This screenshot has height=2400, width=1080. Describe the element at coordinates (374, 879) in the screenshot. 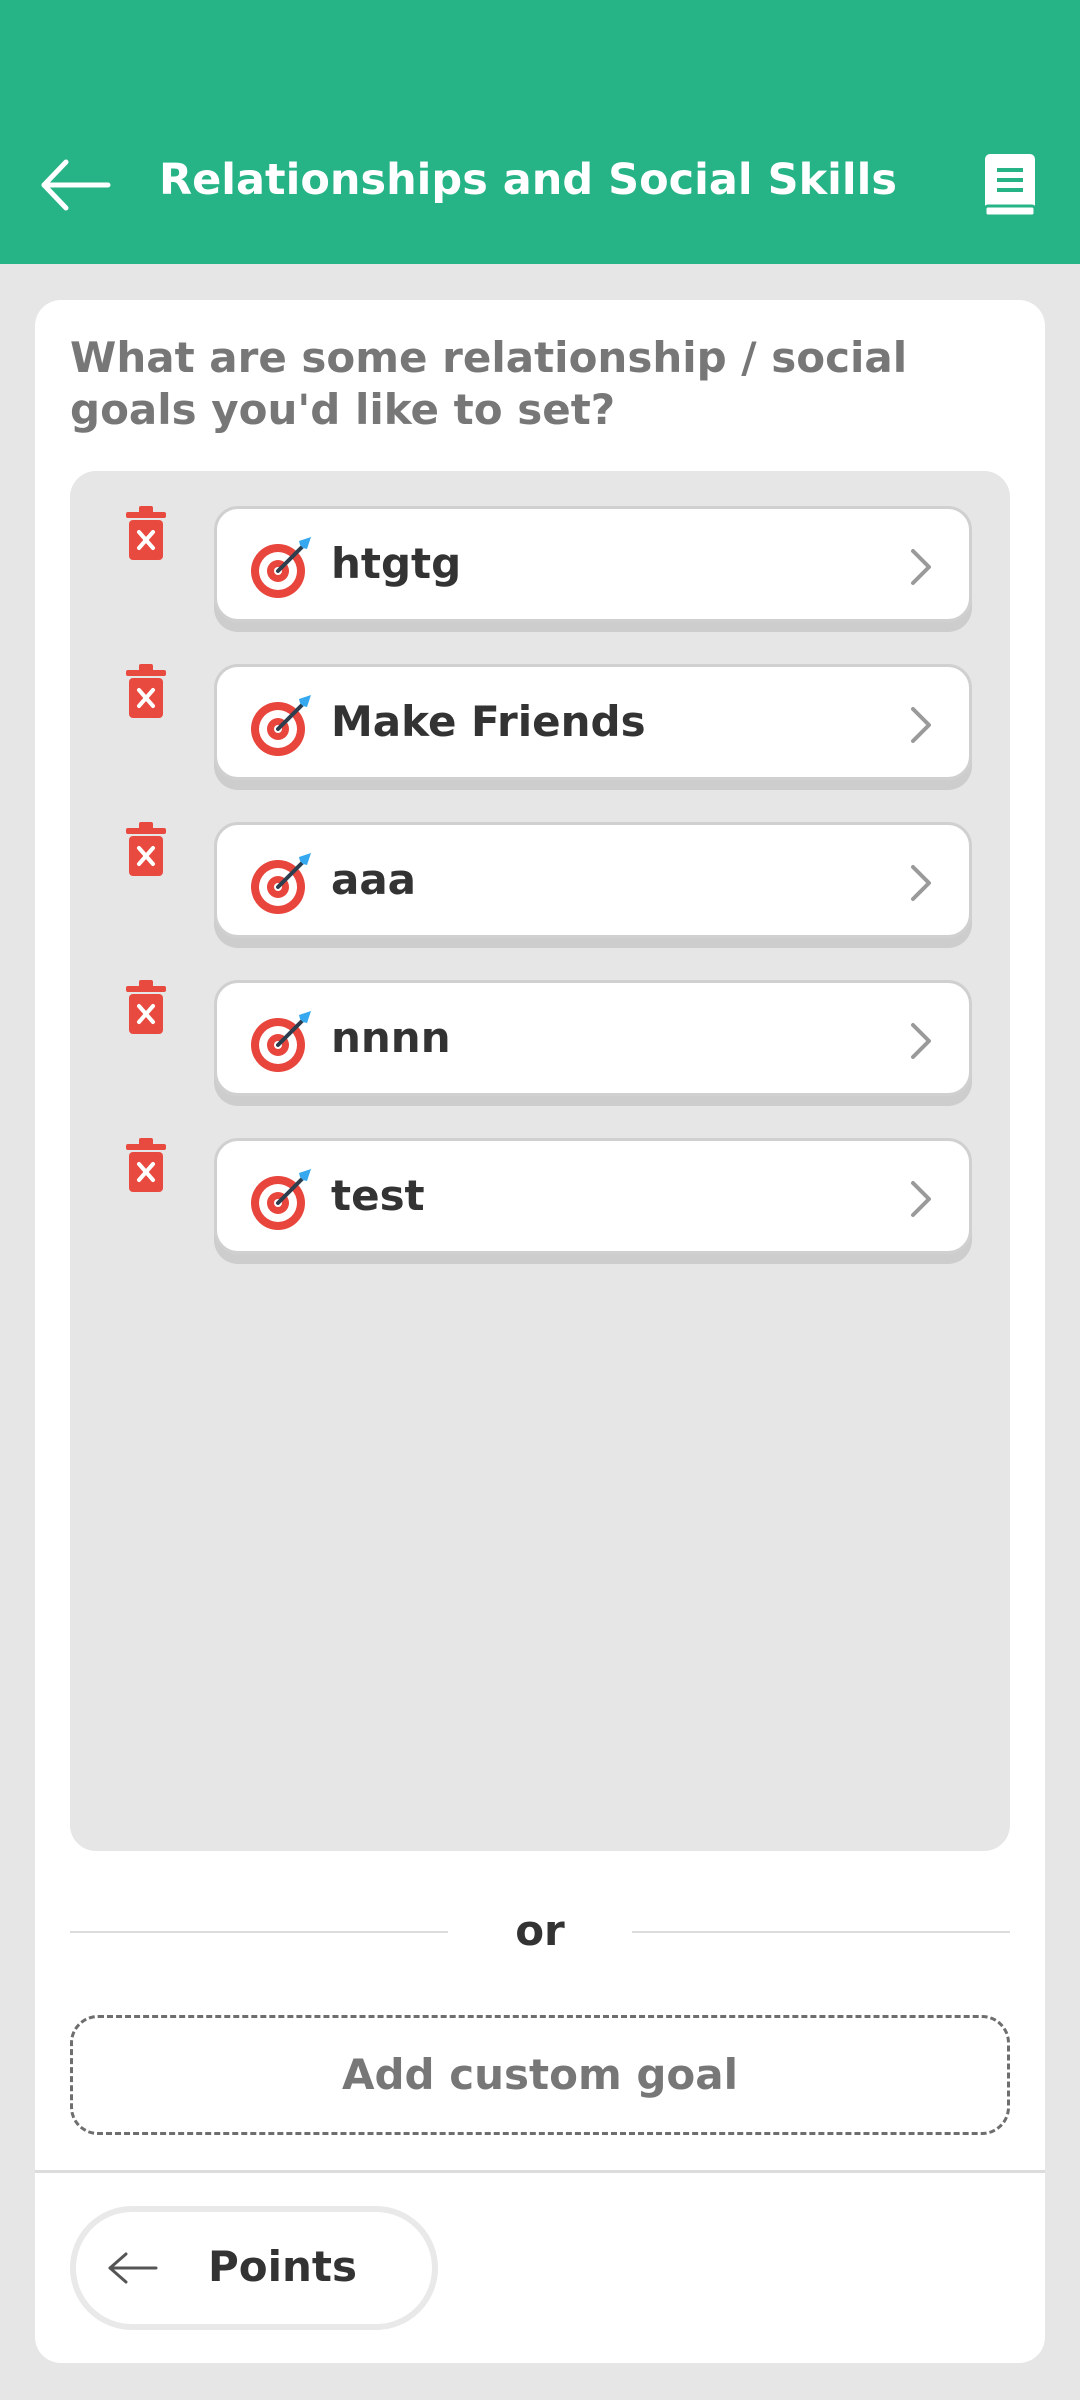

I see `goal-label: aaa` at that location.